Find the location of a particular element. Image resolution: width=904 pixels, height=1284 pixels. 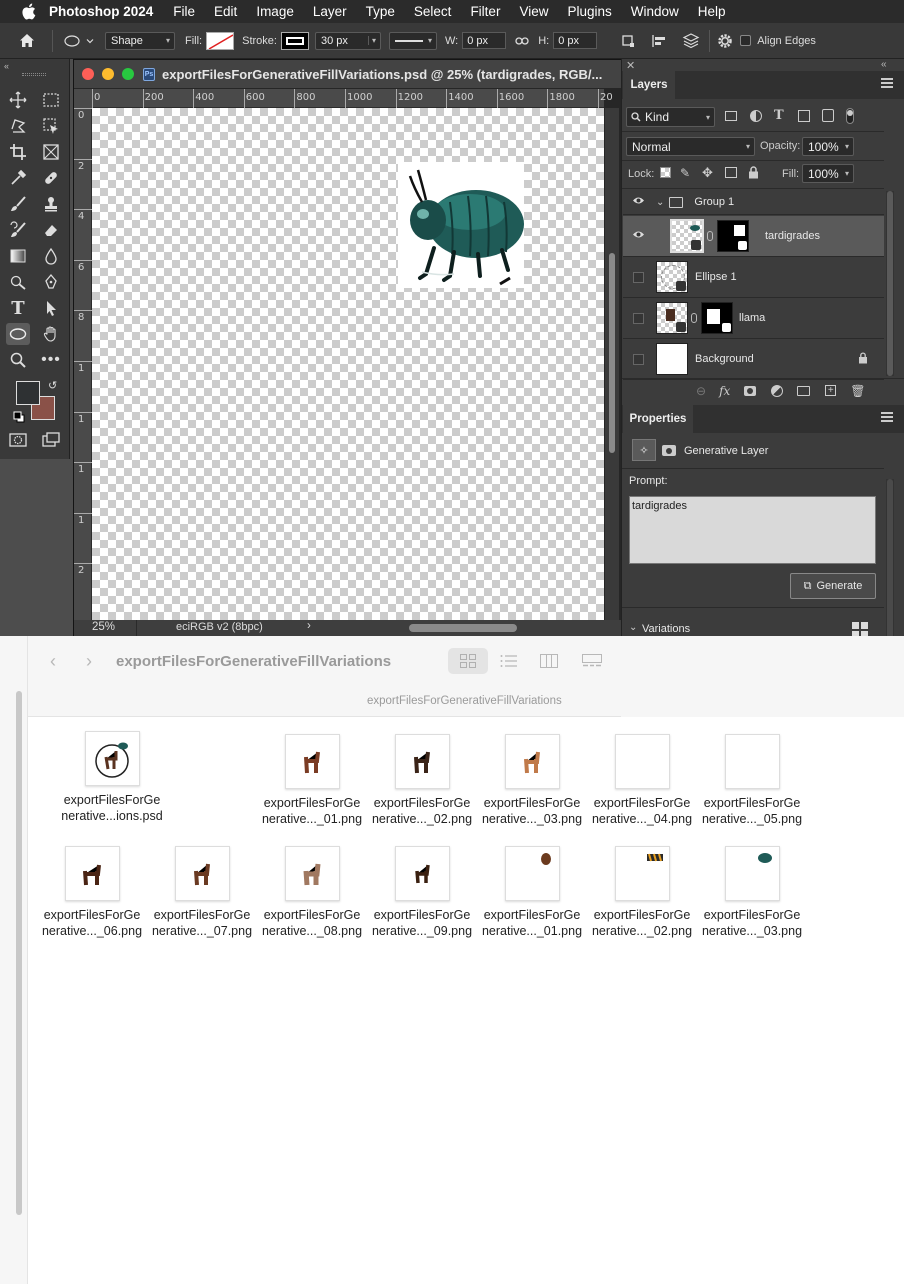

menu-filter: Filter is located at coordinates (485, 11).